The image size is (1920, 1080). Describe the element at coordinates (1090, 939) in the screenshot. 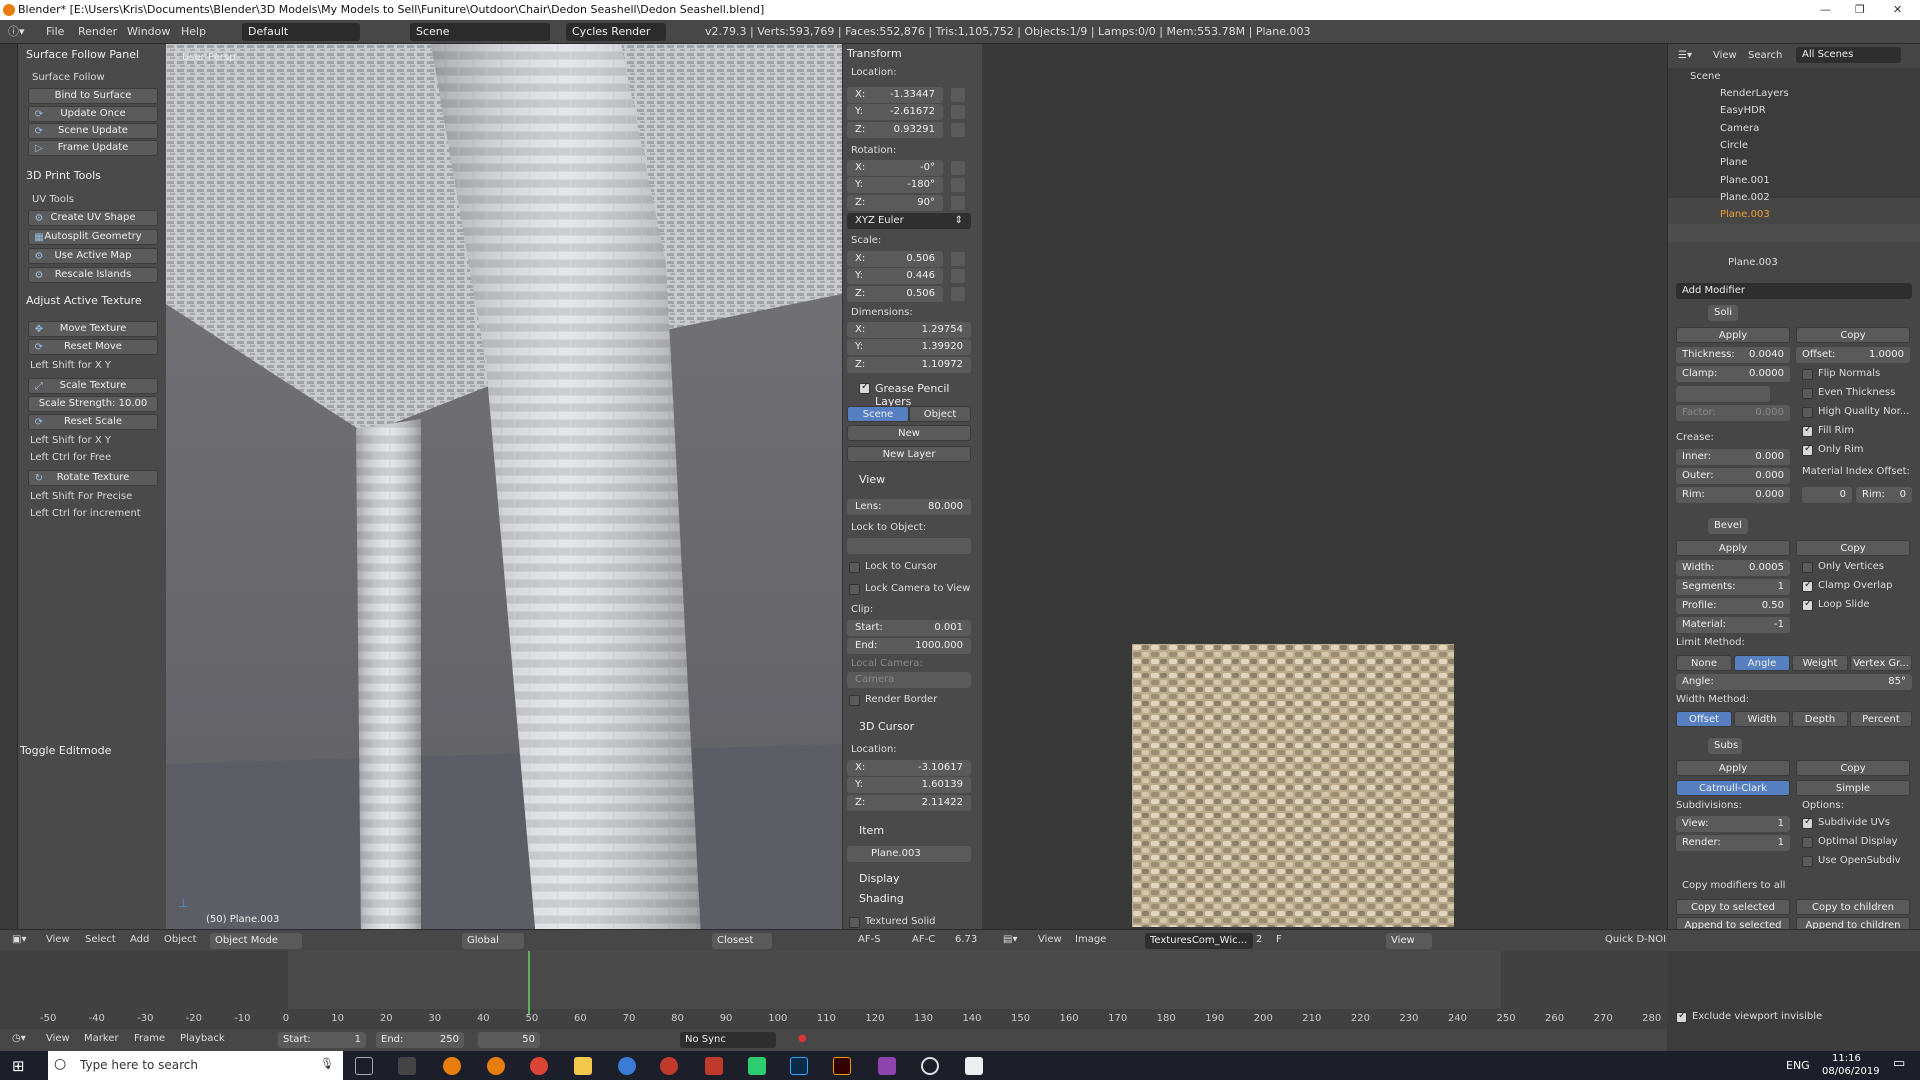

I see `image-menu-image: Image` at that location.